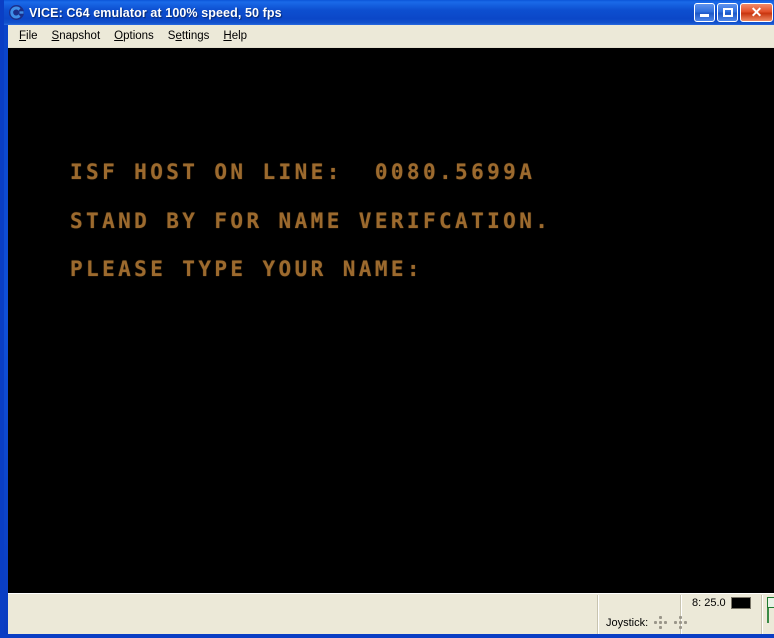 The width and height of the screenshot is (774, 638). I want to click on close-button: ✕, so click(756, 12).